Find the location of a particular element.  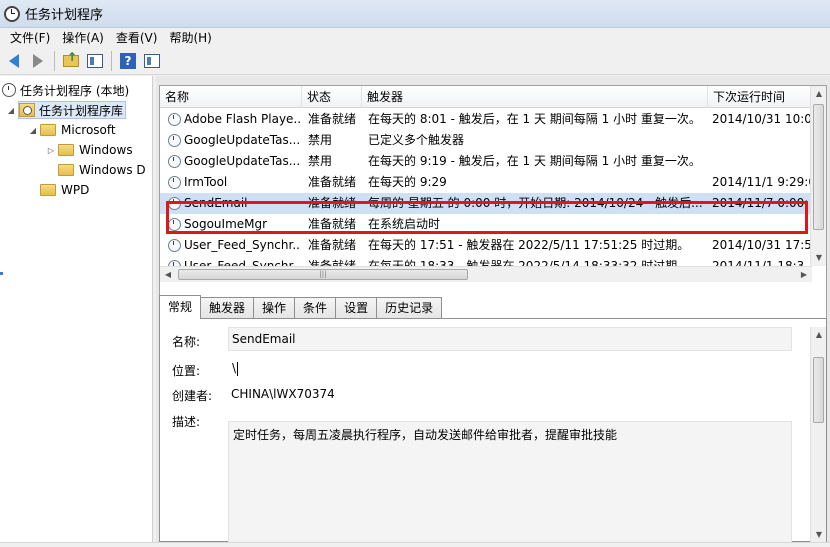

column-header-next-run: 下次运行时间 is located at coordinates (760, 97).